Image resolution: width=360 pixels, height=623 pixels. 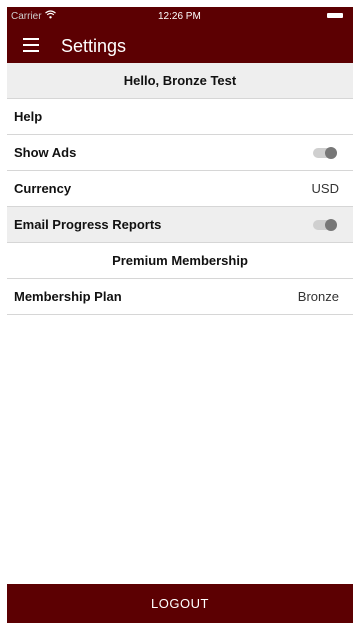 What do you see at coordinates (180, 117) in the screenshot?
I see `help-row: Help` at bounding box center [180, 117].